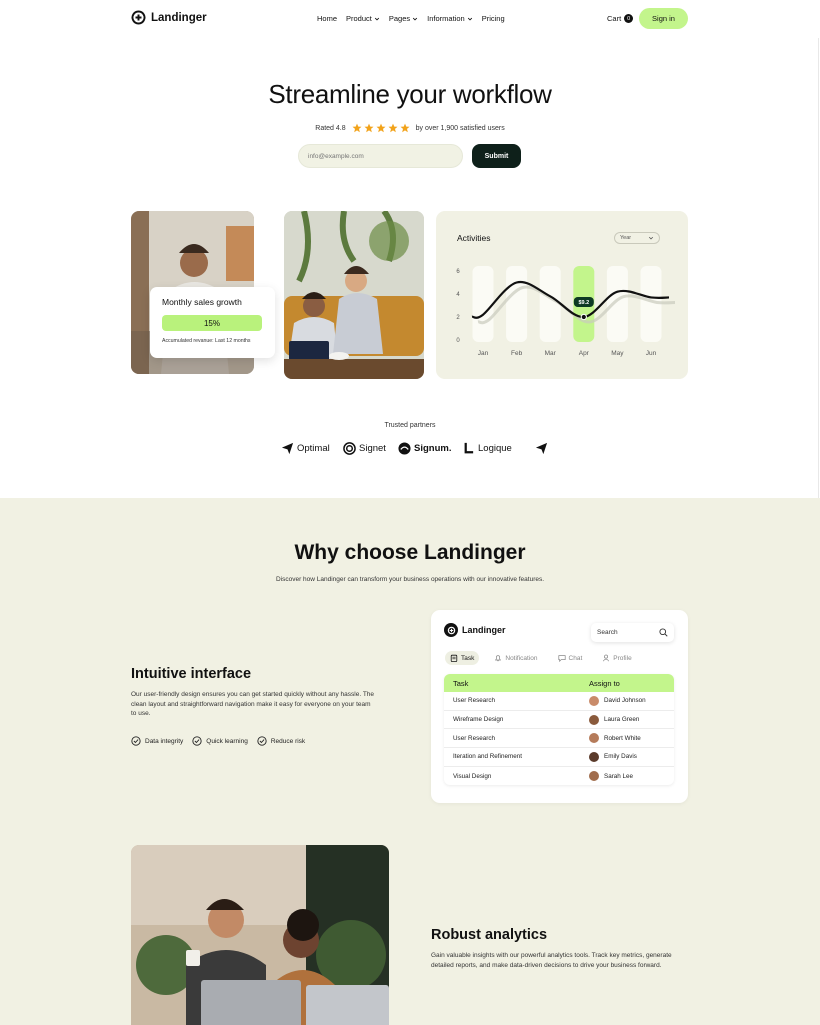  What do you see at coordinates (410, 552) in the screenshot?
I see `why-title: Why choose Landinger` at bounding box center [410, 552].